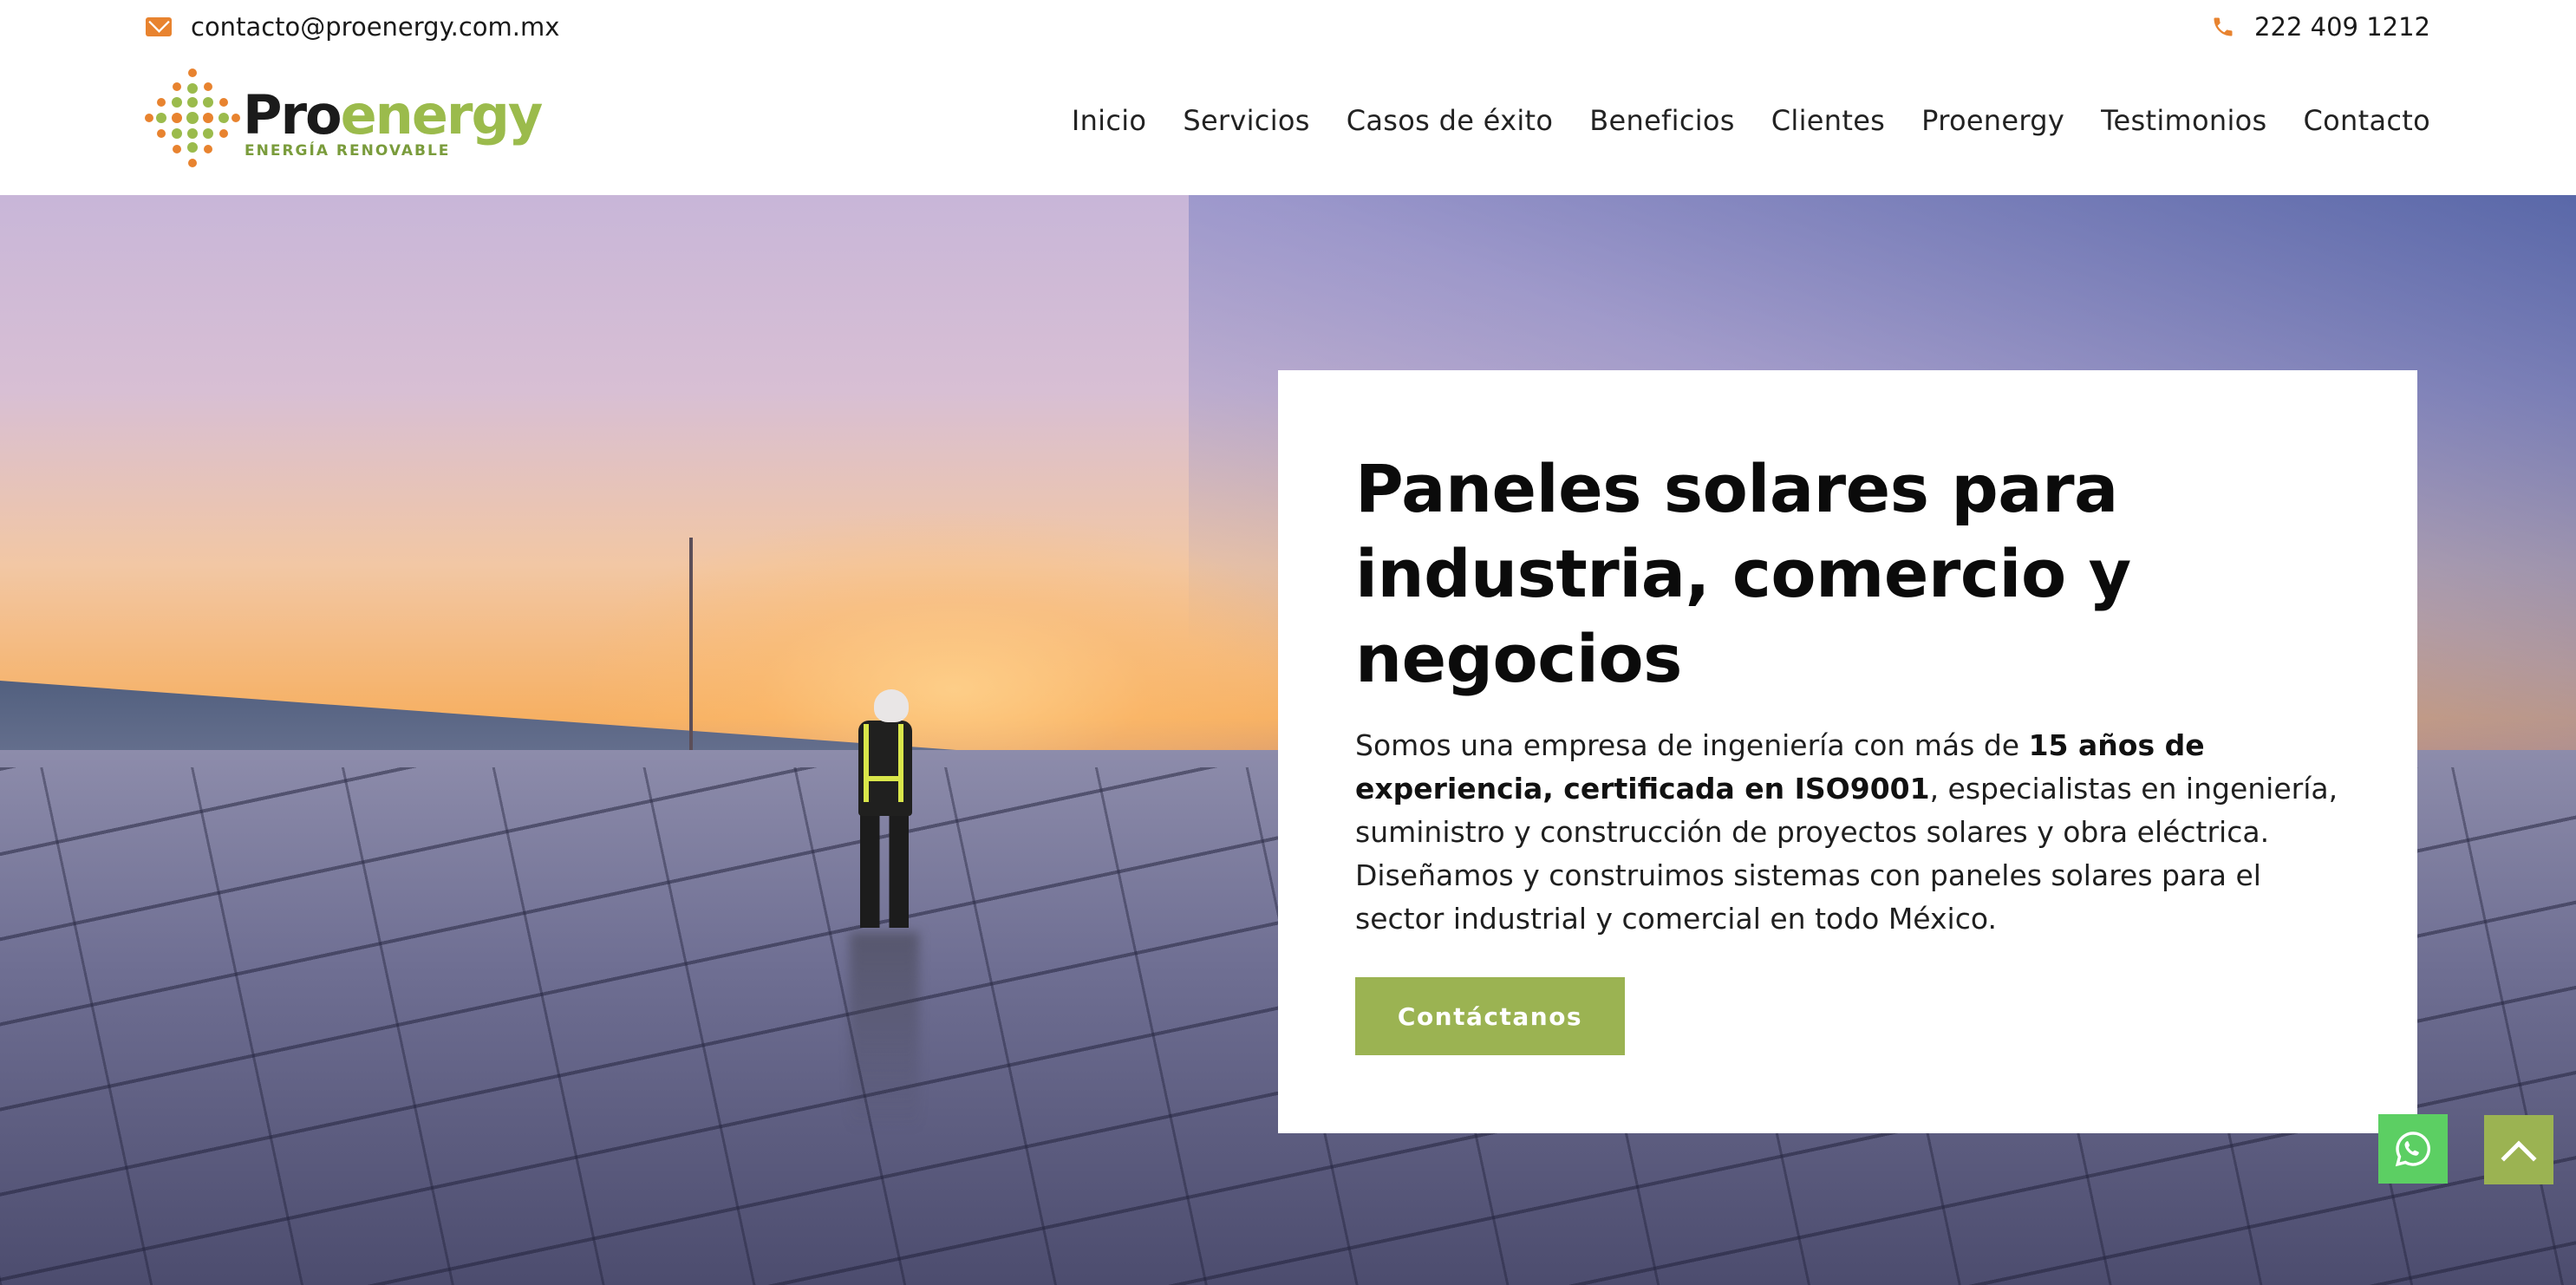  What do you see at coordinates (2184, 120) in the screenshot?
I see `nav-testimonios: Testimonios` at bounding box center [2184, 120].